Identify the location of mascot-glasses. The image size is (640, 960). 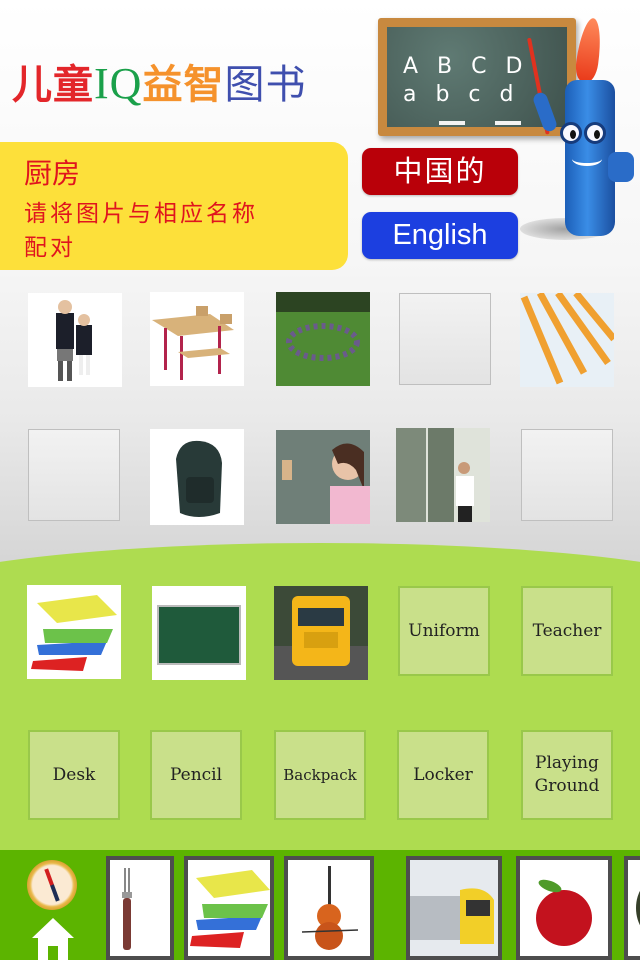
(586, 134).